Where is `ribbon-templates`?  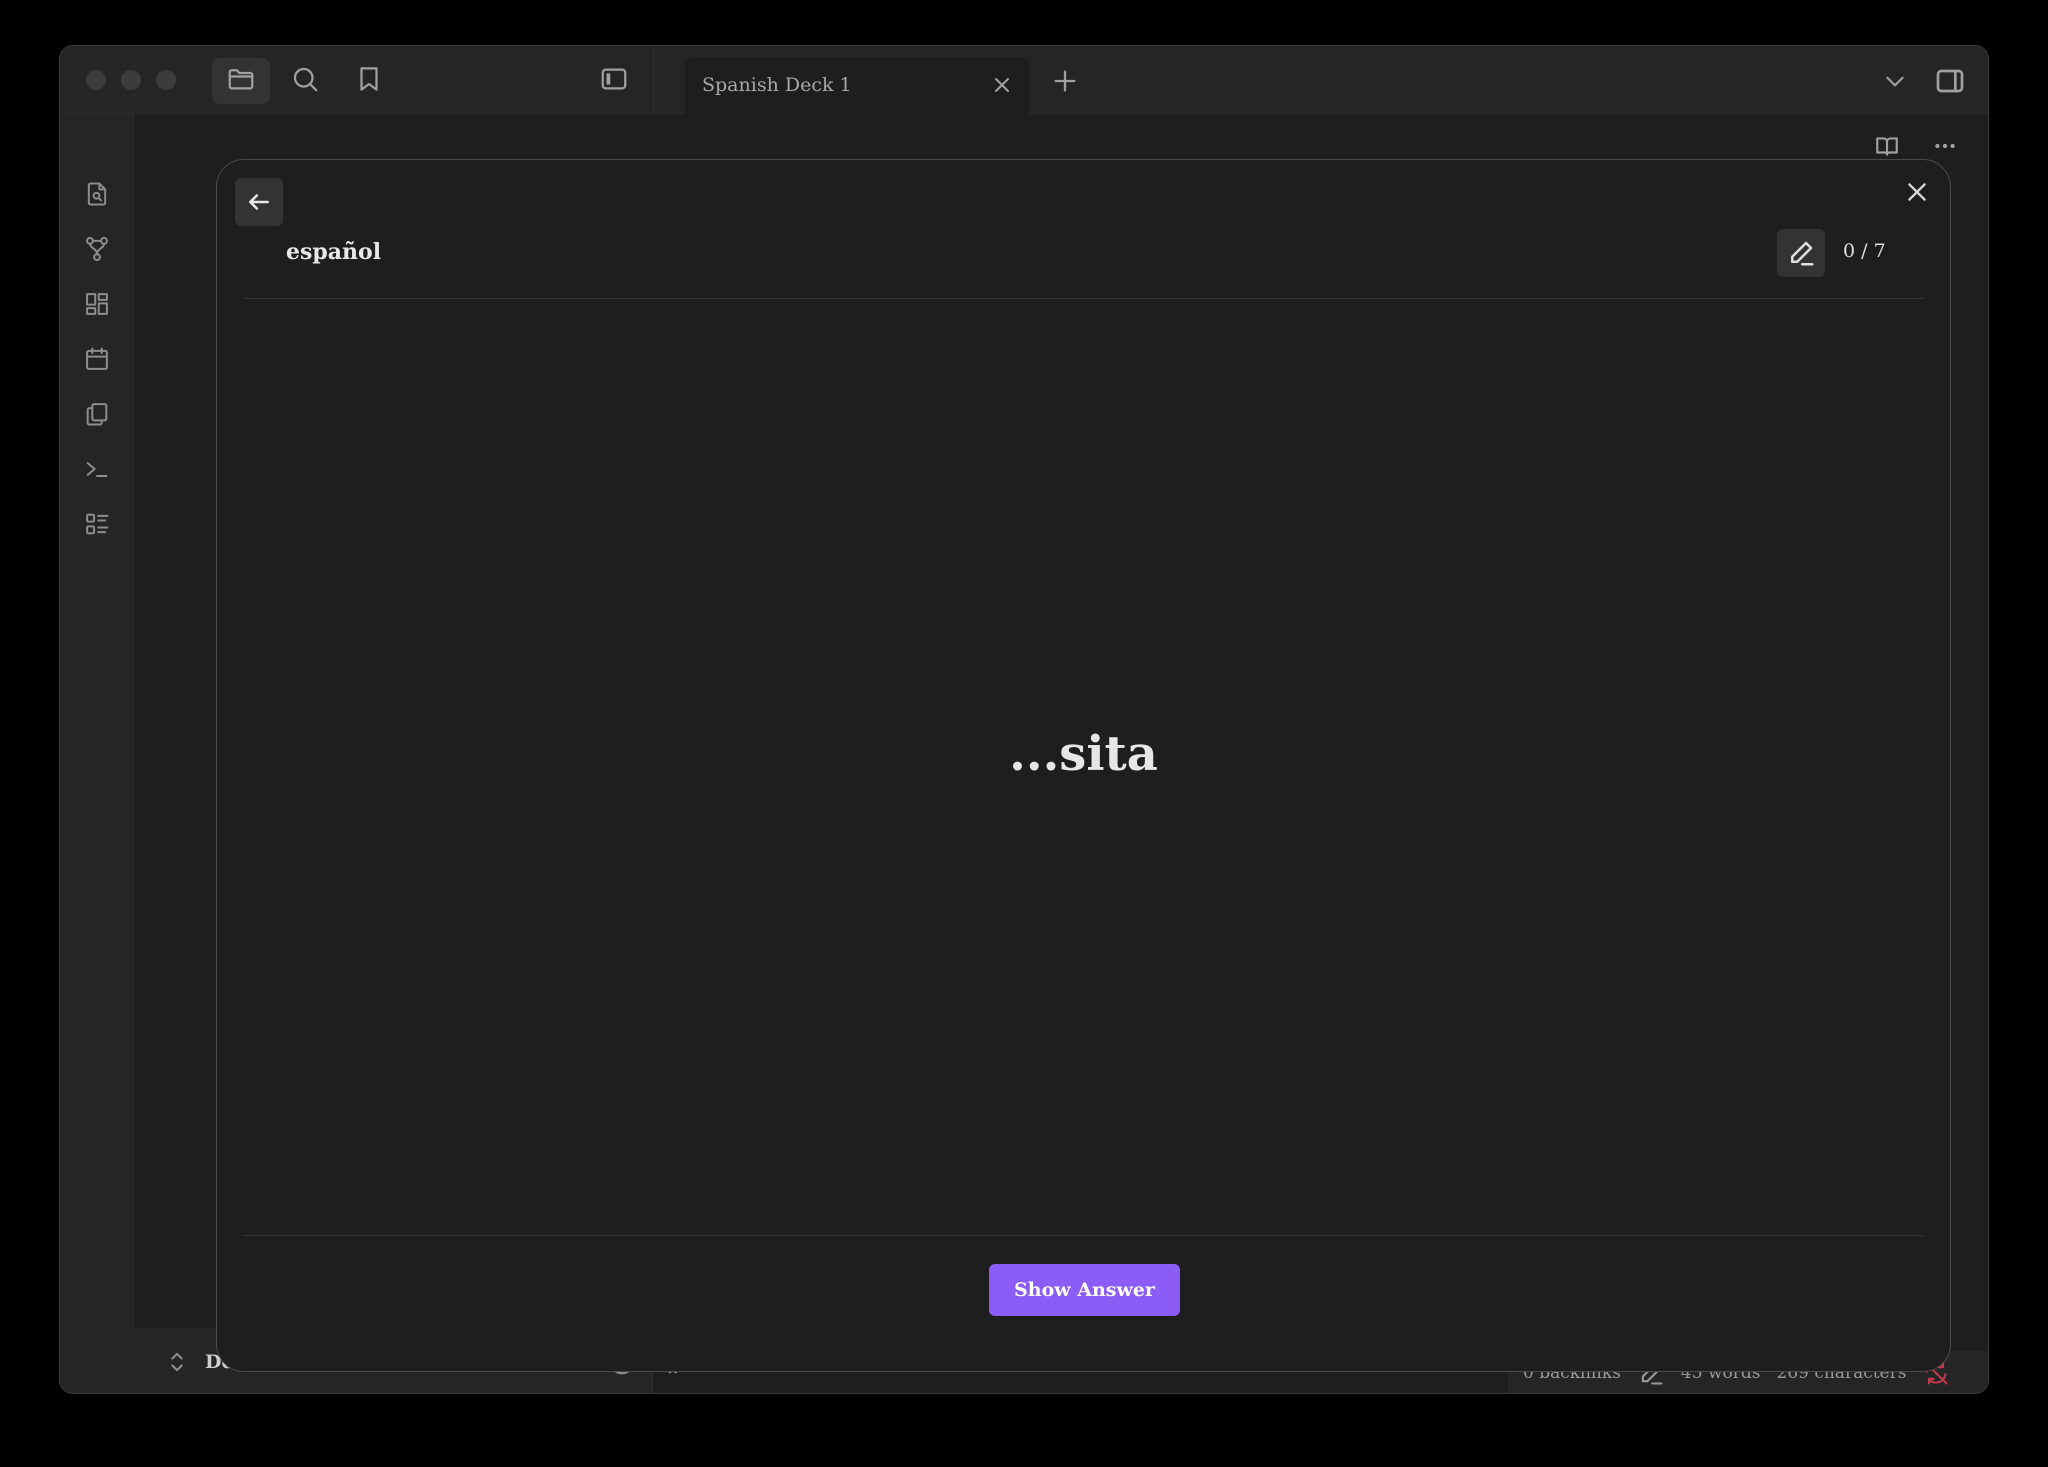
ribbon-templates is located at coordinates (97, 416).